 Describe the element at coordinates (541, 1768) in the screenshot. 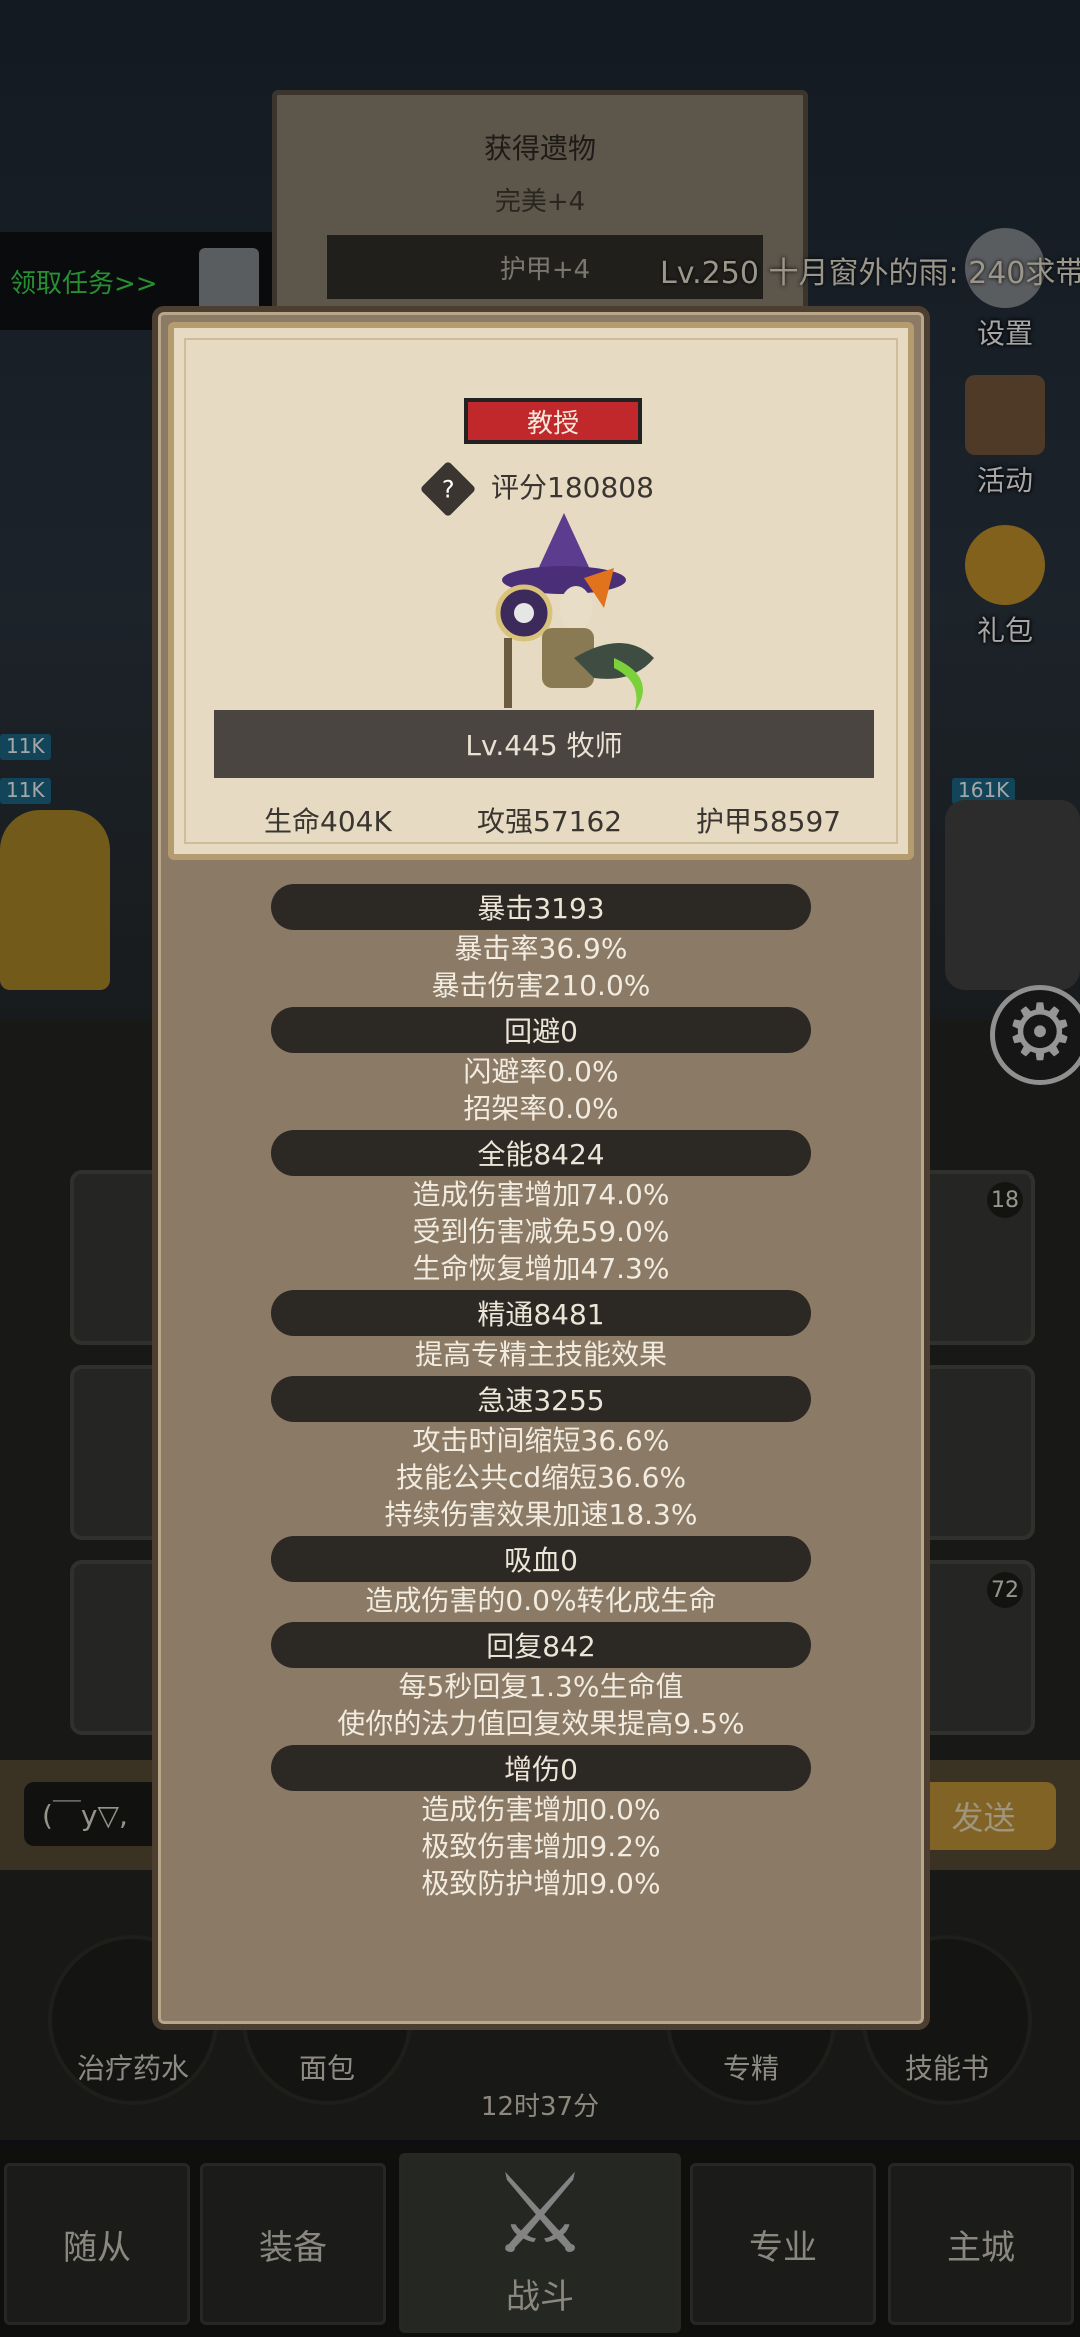

I see `stat-header: 增伤0` at that location.